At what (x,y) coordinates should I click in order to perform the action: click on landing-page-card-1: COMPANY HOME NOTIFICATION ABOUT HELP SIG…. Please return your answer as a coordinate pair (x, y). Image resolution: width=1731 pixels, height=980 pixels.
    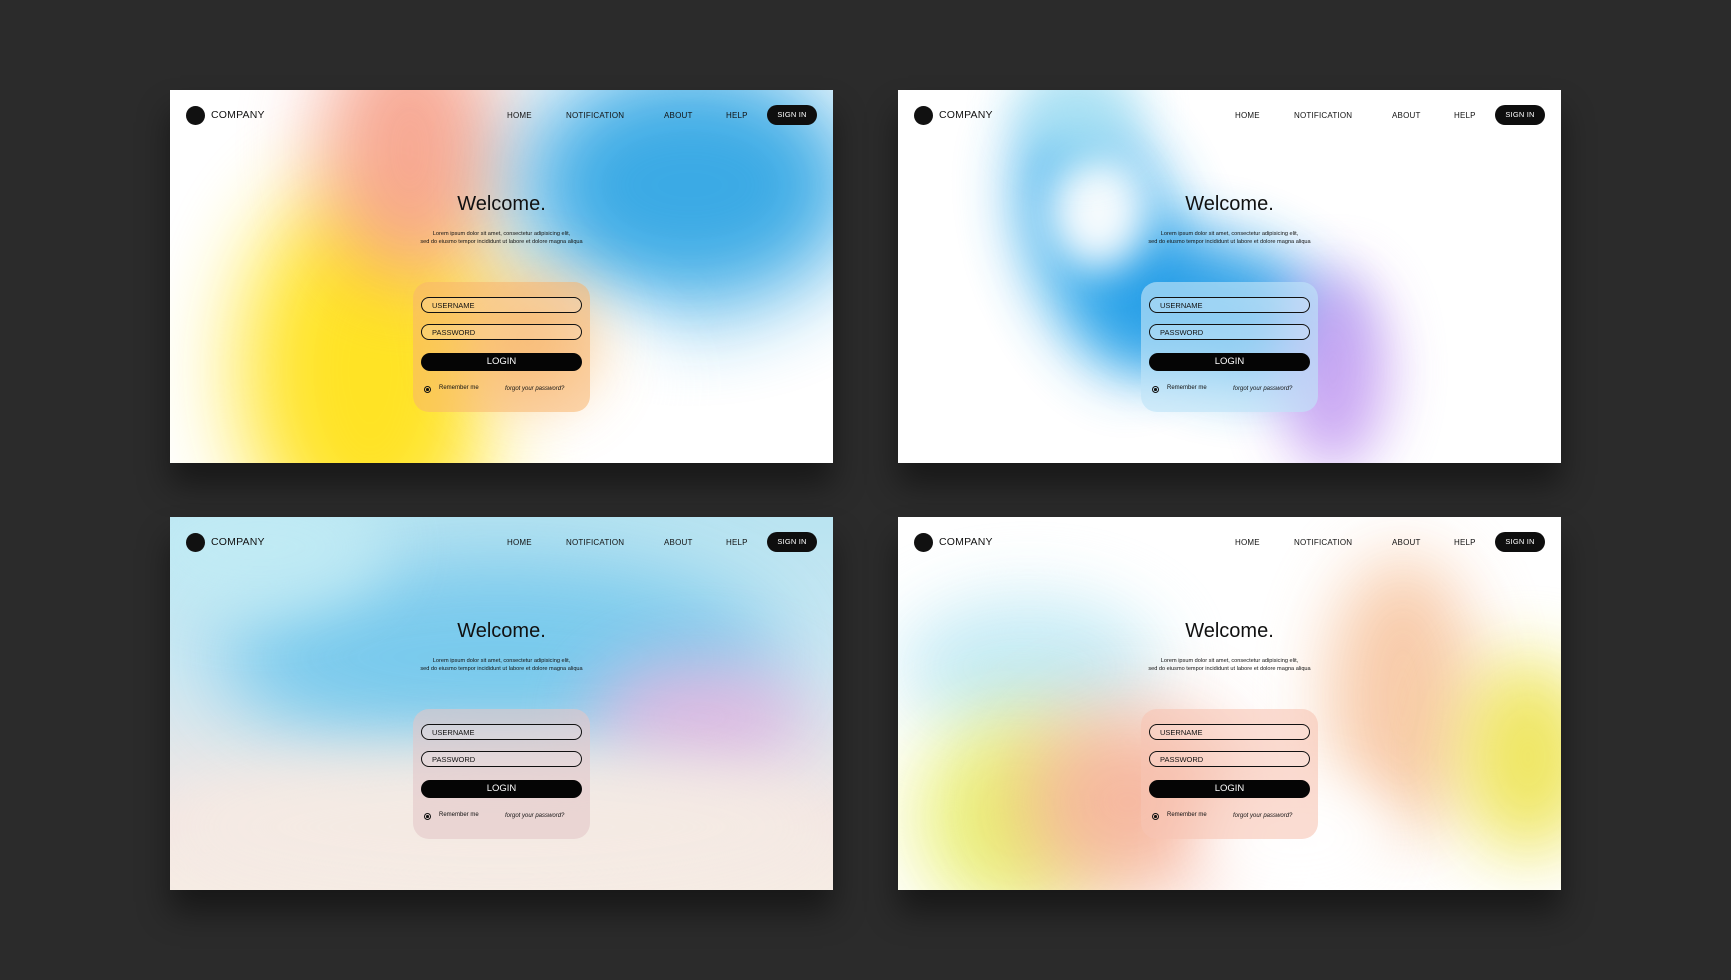
    Looking at the image, I should click on (501, 276).